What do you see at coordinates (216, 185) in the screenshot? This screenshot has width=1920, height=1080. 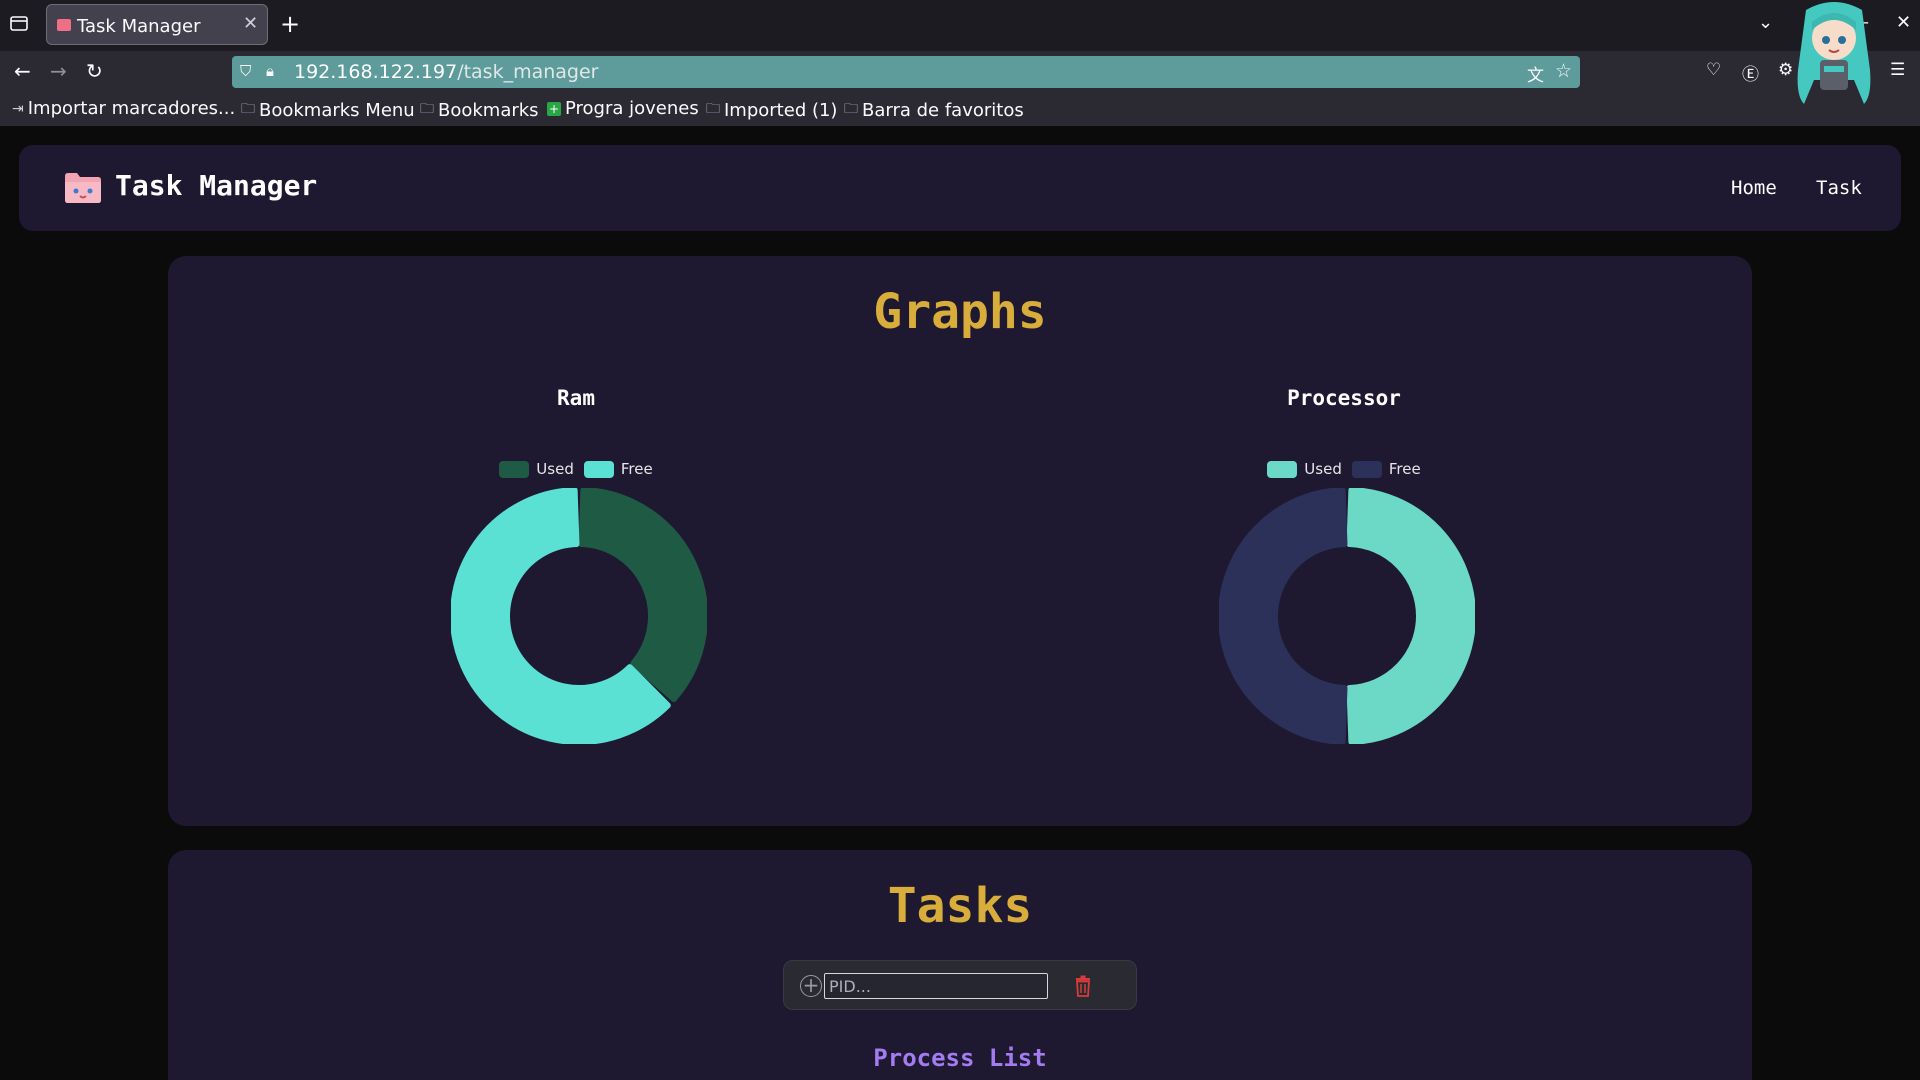 I see `app-brand: Task Manager` at bounding box center [216, 185].